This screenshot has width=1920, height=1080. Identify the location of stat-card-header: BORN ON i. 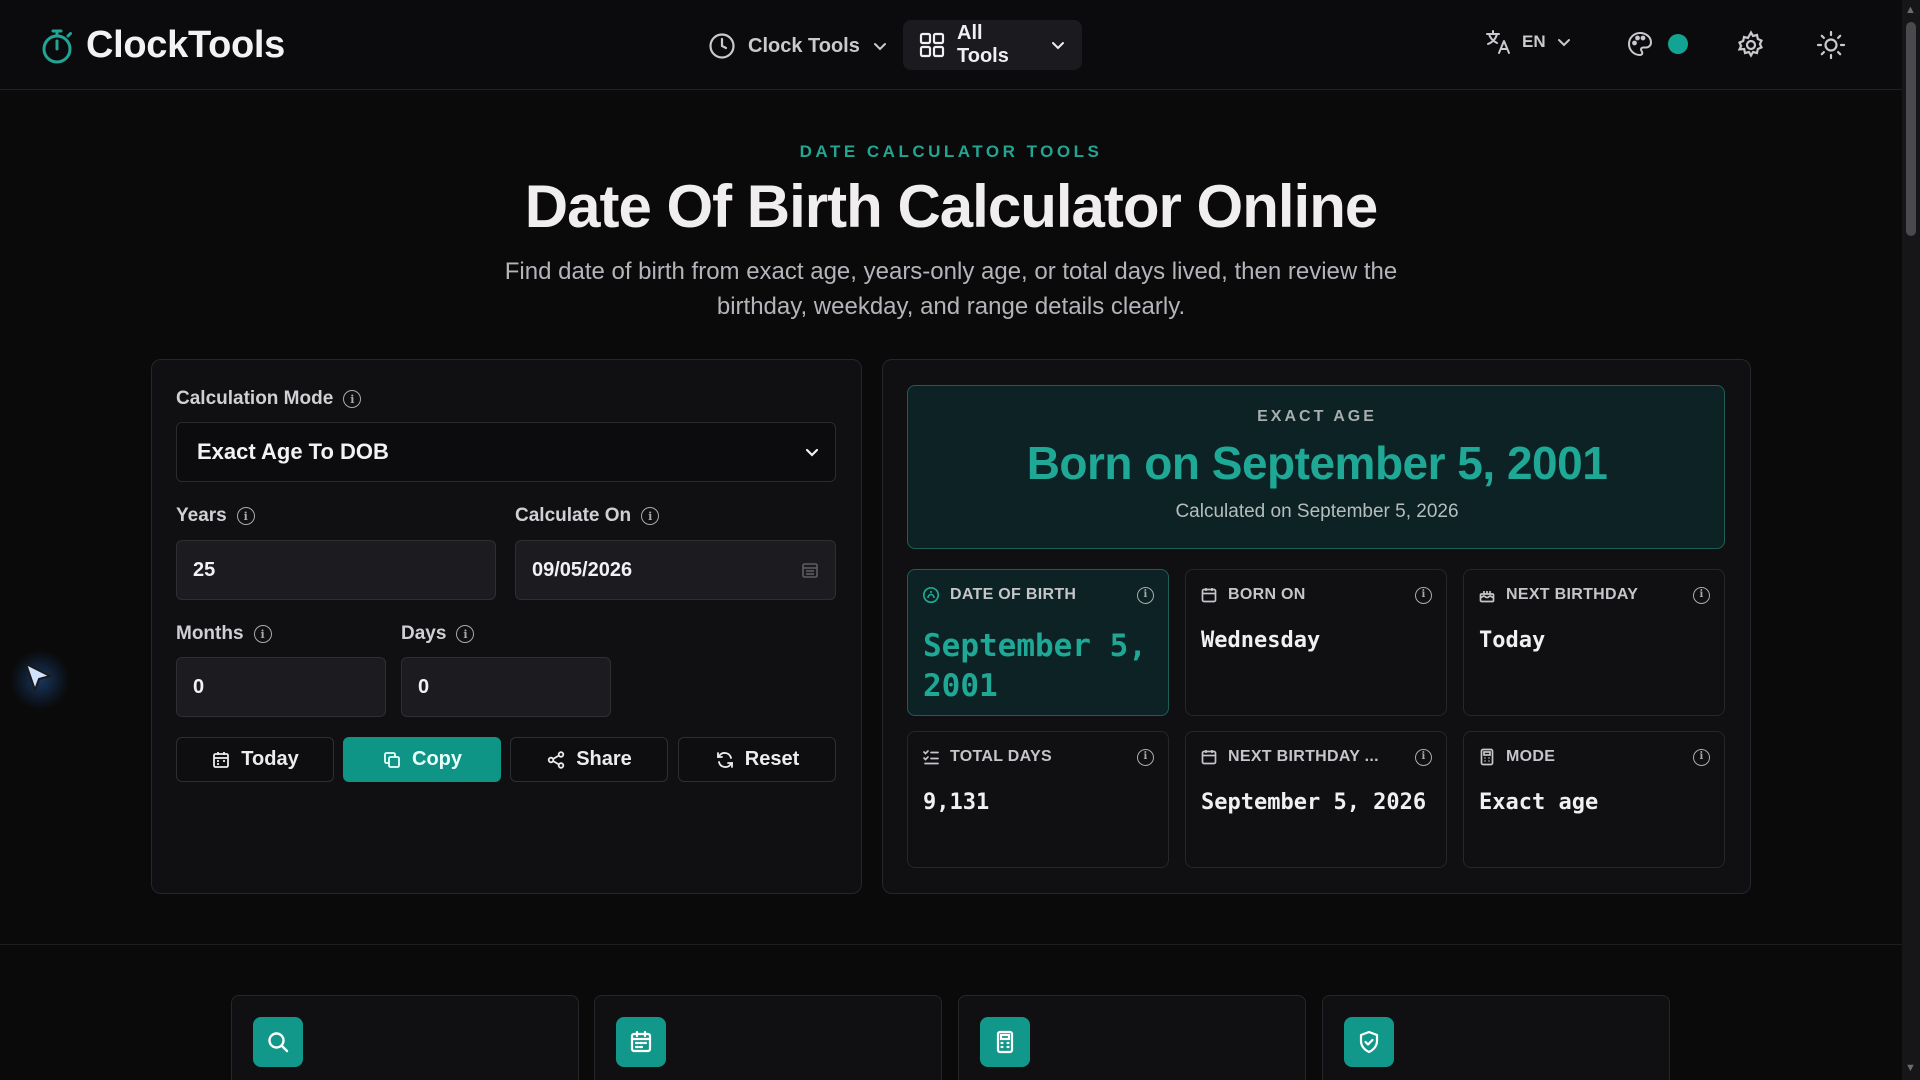
(1316, 595).